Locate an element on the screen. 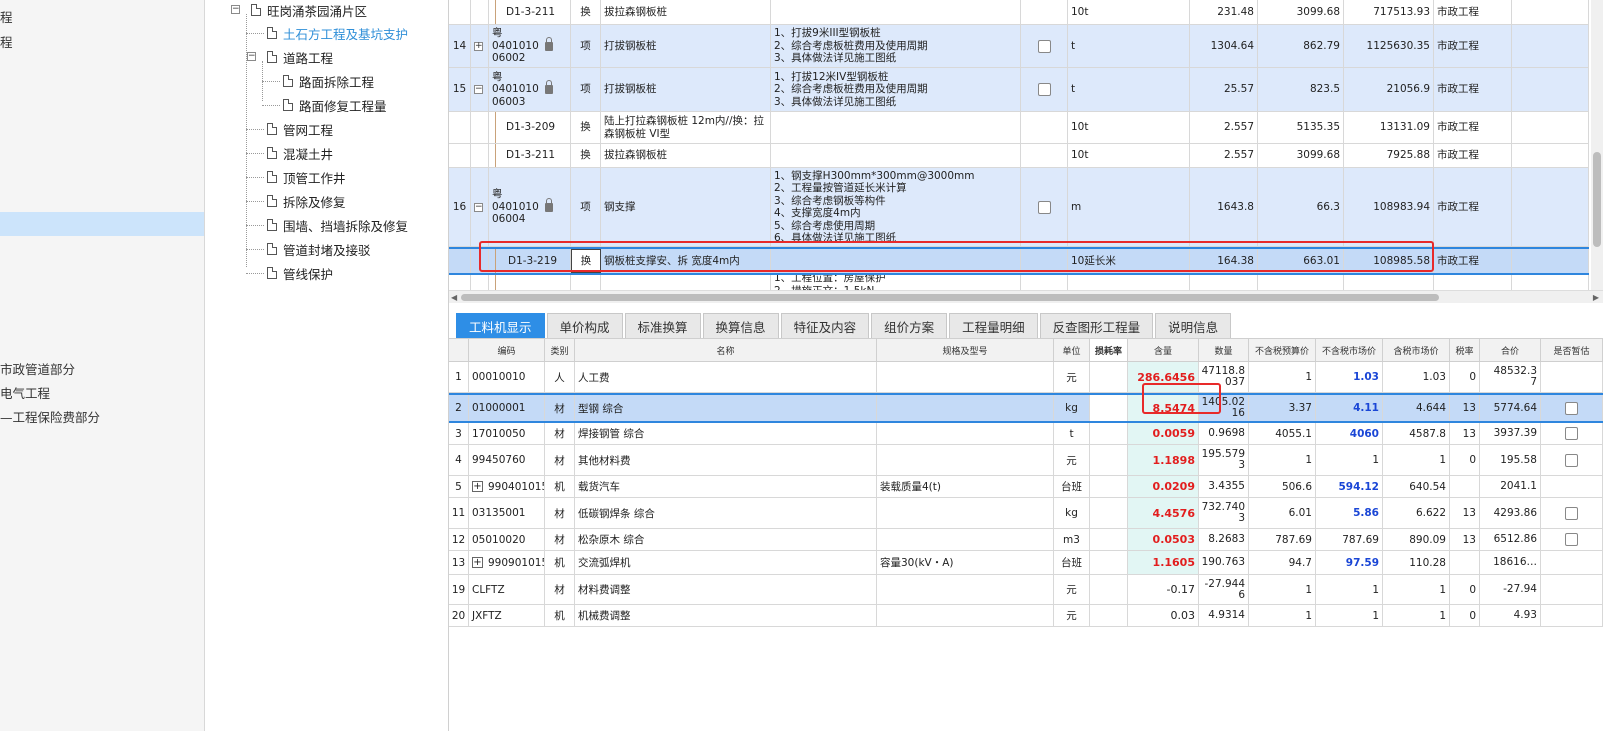 This screenshot has height=731, width=1603. resource-cell-name: 焊接钢管 综合 is located at coordinates (726, 433).